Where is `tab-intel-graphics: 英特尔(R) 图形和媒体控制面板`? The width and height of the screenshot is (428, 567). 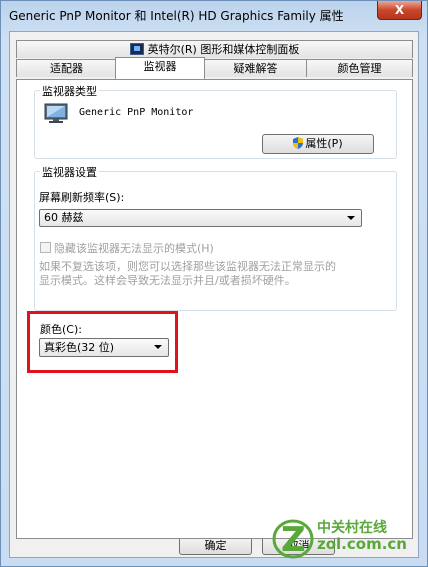
tab-intel-graphics: 英特尔(R) 图形和媒体控制面板 is located at coordinates (214, 49).